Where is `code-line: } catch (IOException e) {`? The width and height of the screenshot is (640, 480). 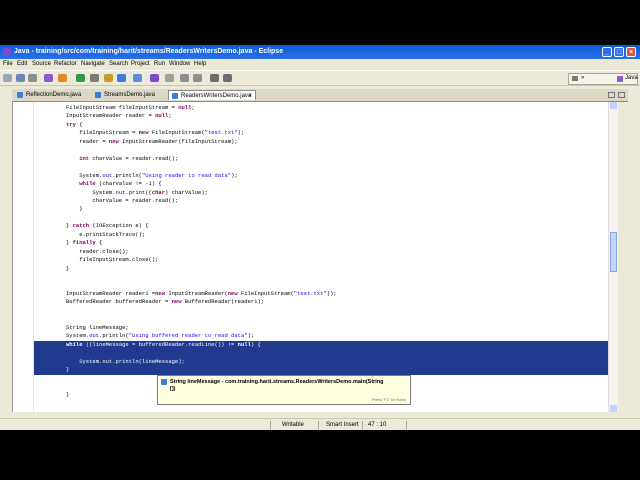
code-line: } catch (IOException e) { is located at coordinates (107, 226).